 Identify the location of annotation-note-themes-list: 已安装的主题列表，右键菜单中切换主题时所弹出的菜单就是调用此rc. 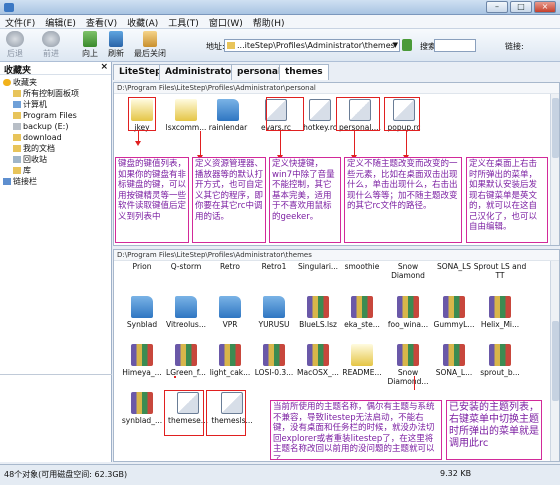
(494, 430).